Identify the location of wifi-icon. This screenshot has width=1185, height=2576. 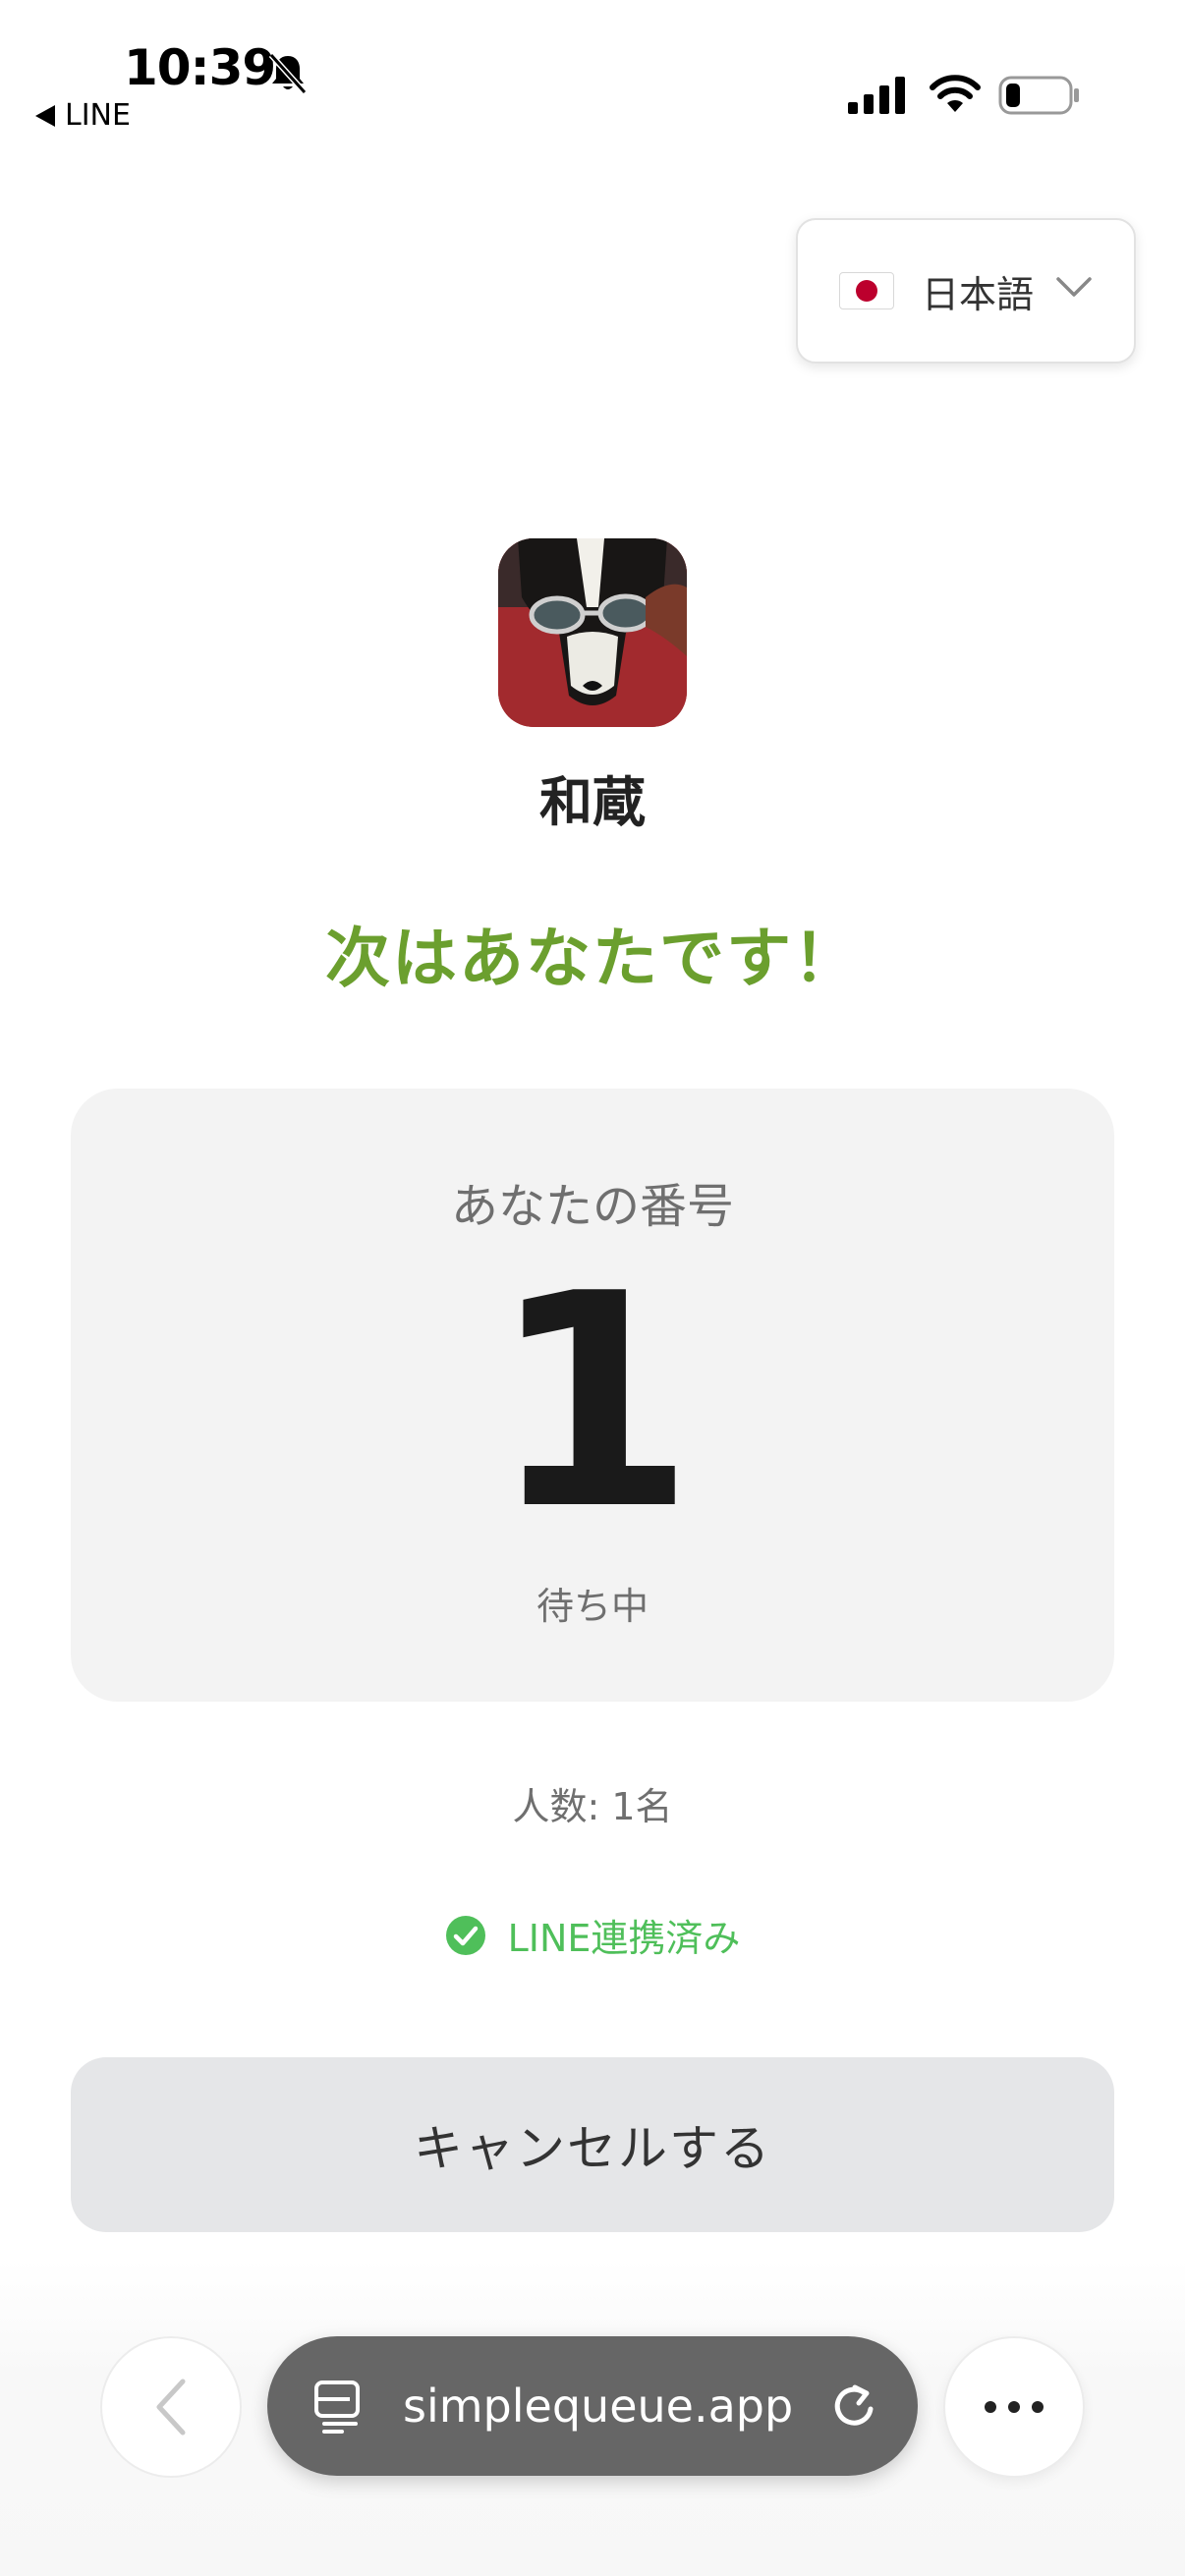
(956, 93).